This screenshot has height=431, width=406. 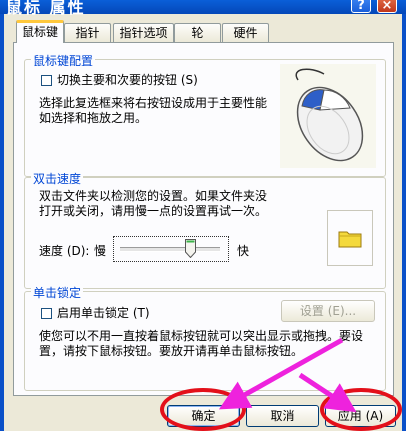 I want to click on arrow-to-apply-icon, so click(x=327, y=392).